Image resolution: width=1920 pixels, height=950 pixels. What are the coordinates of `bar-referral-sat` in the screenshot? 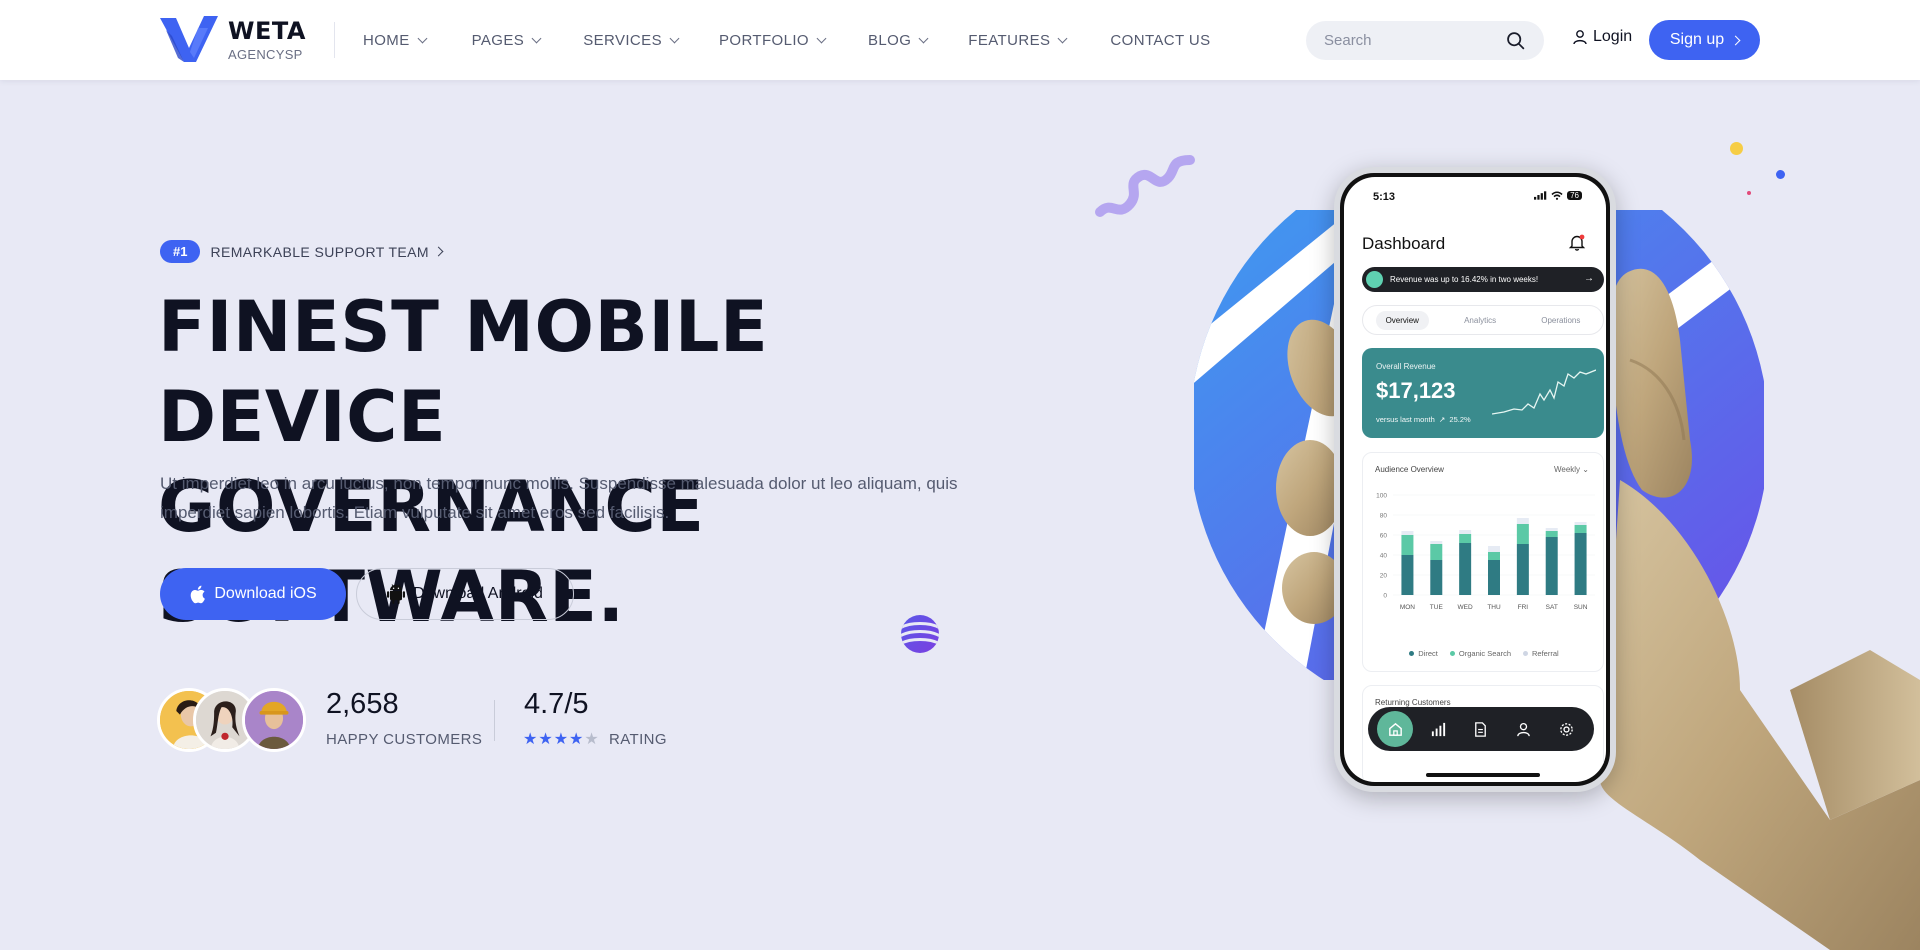 It's located at (1551, 529).